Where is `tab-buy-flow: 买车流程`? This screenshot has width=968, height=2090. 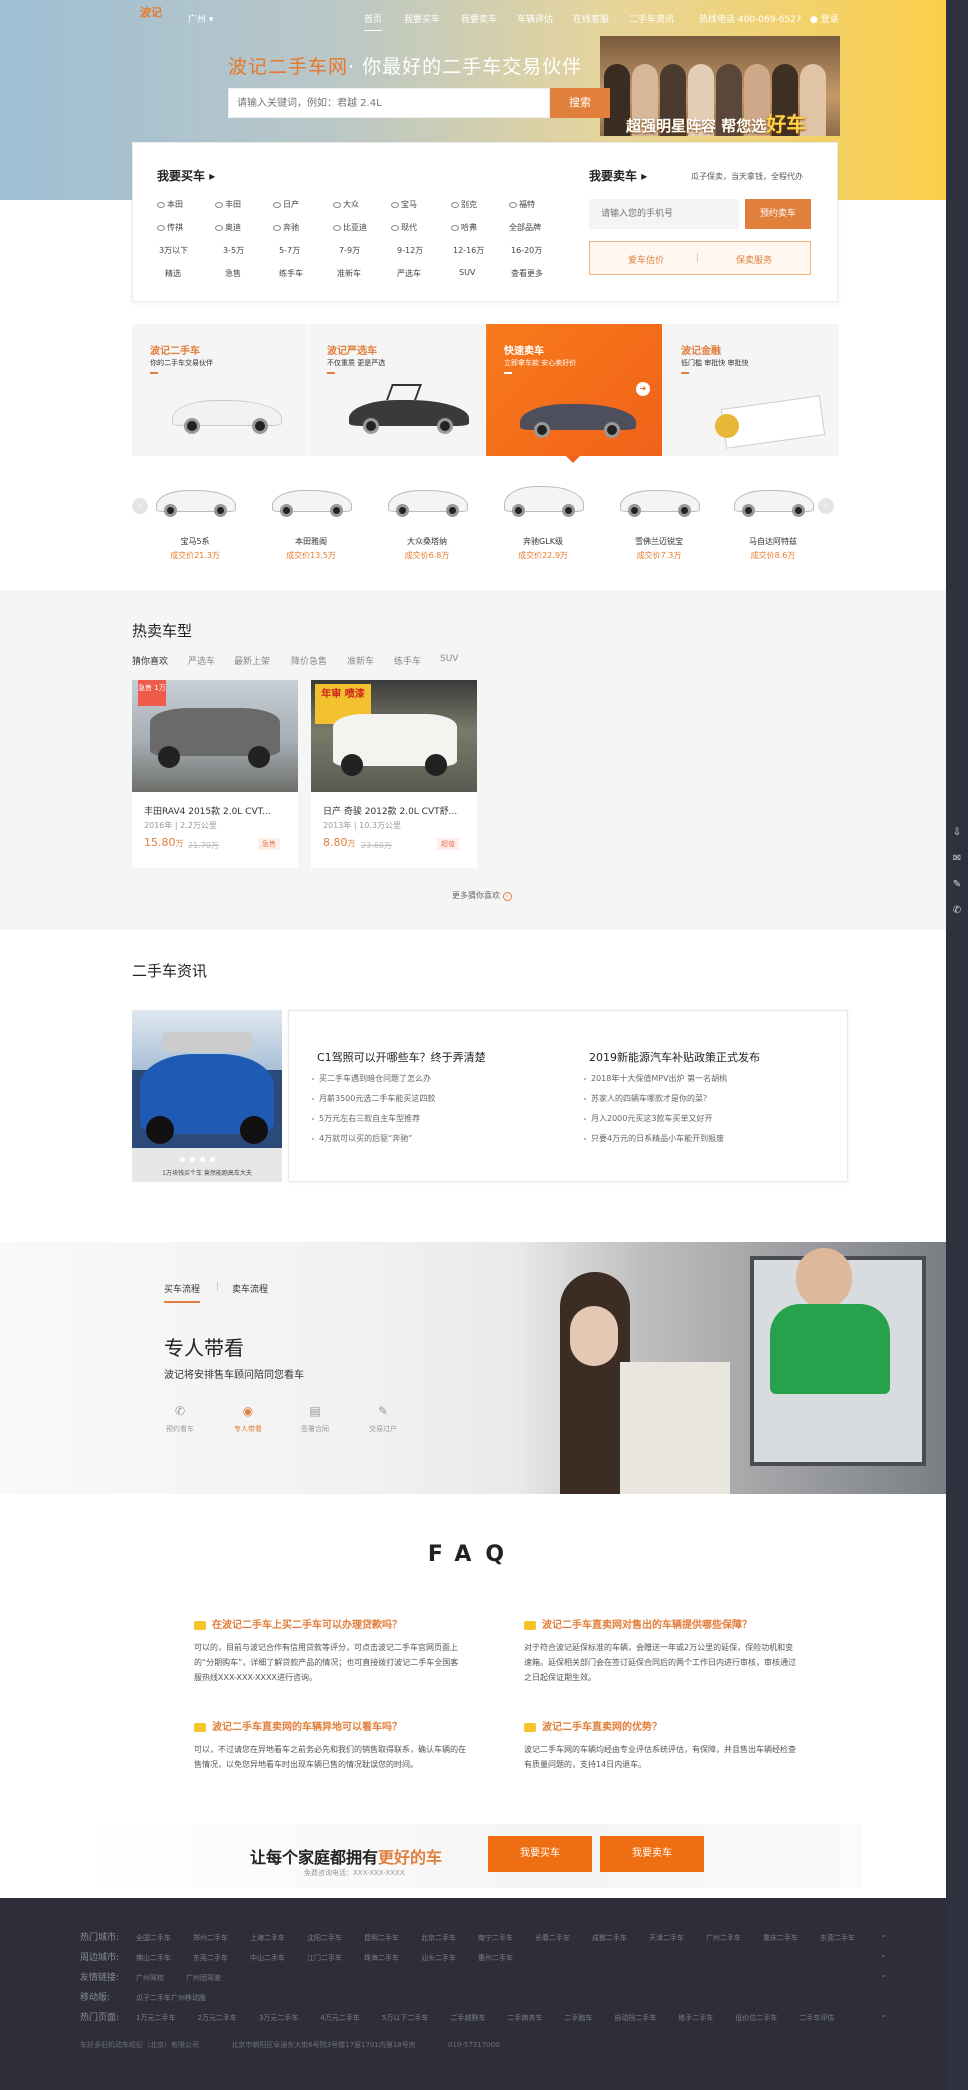 tab-buy-flow: 买车流程 is located at coordinates (182, 1292).